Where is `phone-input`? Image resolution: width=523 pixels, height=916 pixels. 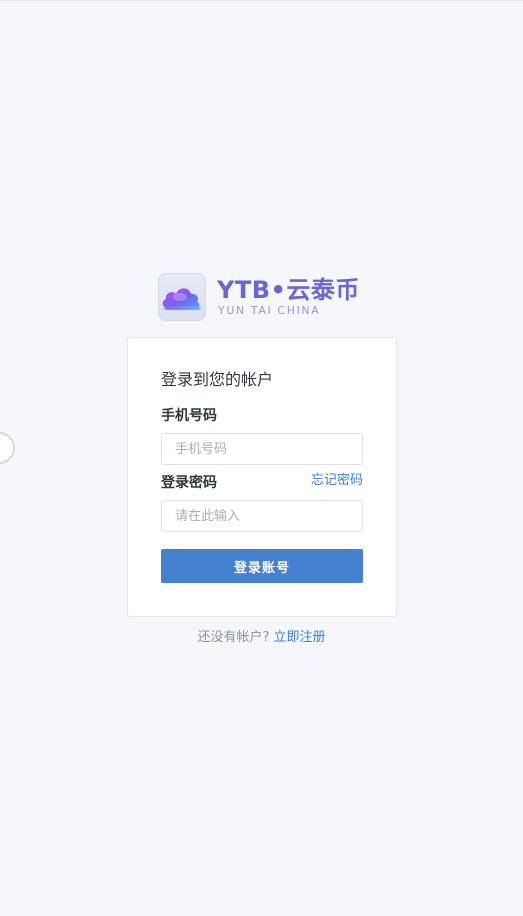 phone-input is located at coordinates (262, 449).